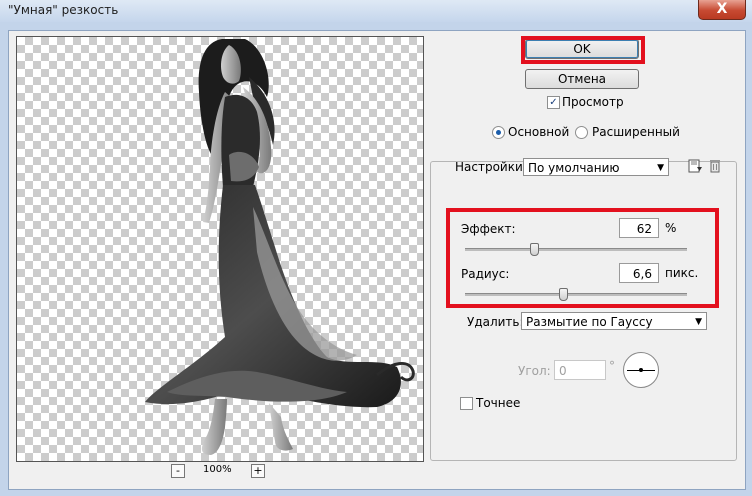 The width and height of the screenshot is (752, 496). I want to click on amount-radius-highlight-frame, so click(582, 258).